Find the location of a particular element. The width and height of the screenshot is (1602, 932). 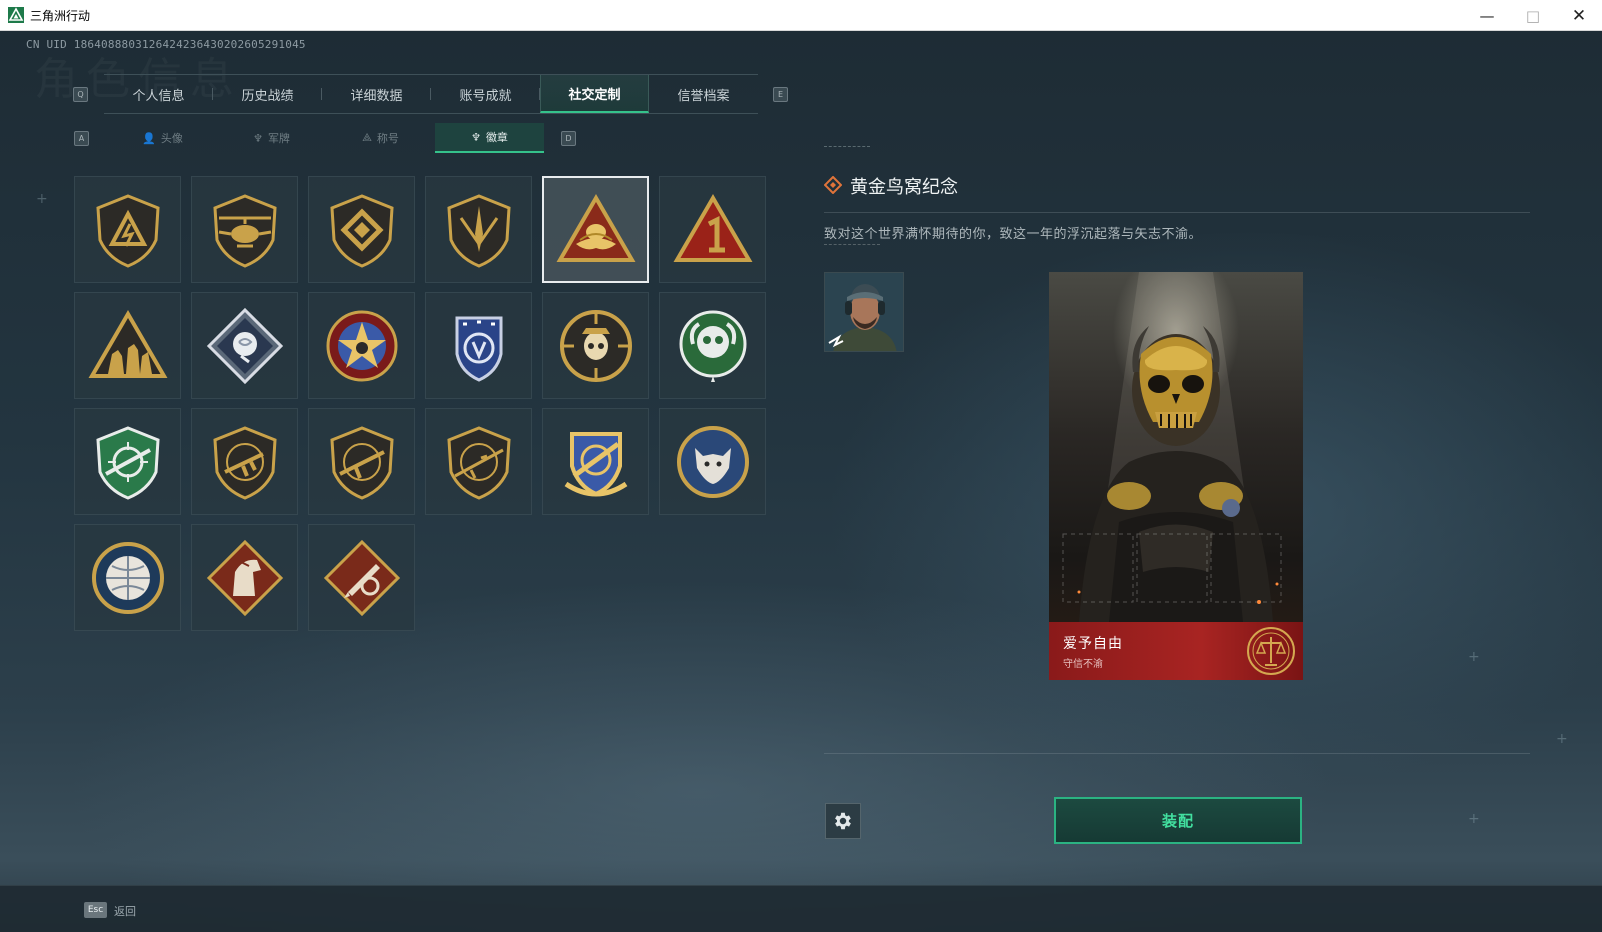

tab-detailed-stats: 详细数据 is located at coordinates (376, 94).